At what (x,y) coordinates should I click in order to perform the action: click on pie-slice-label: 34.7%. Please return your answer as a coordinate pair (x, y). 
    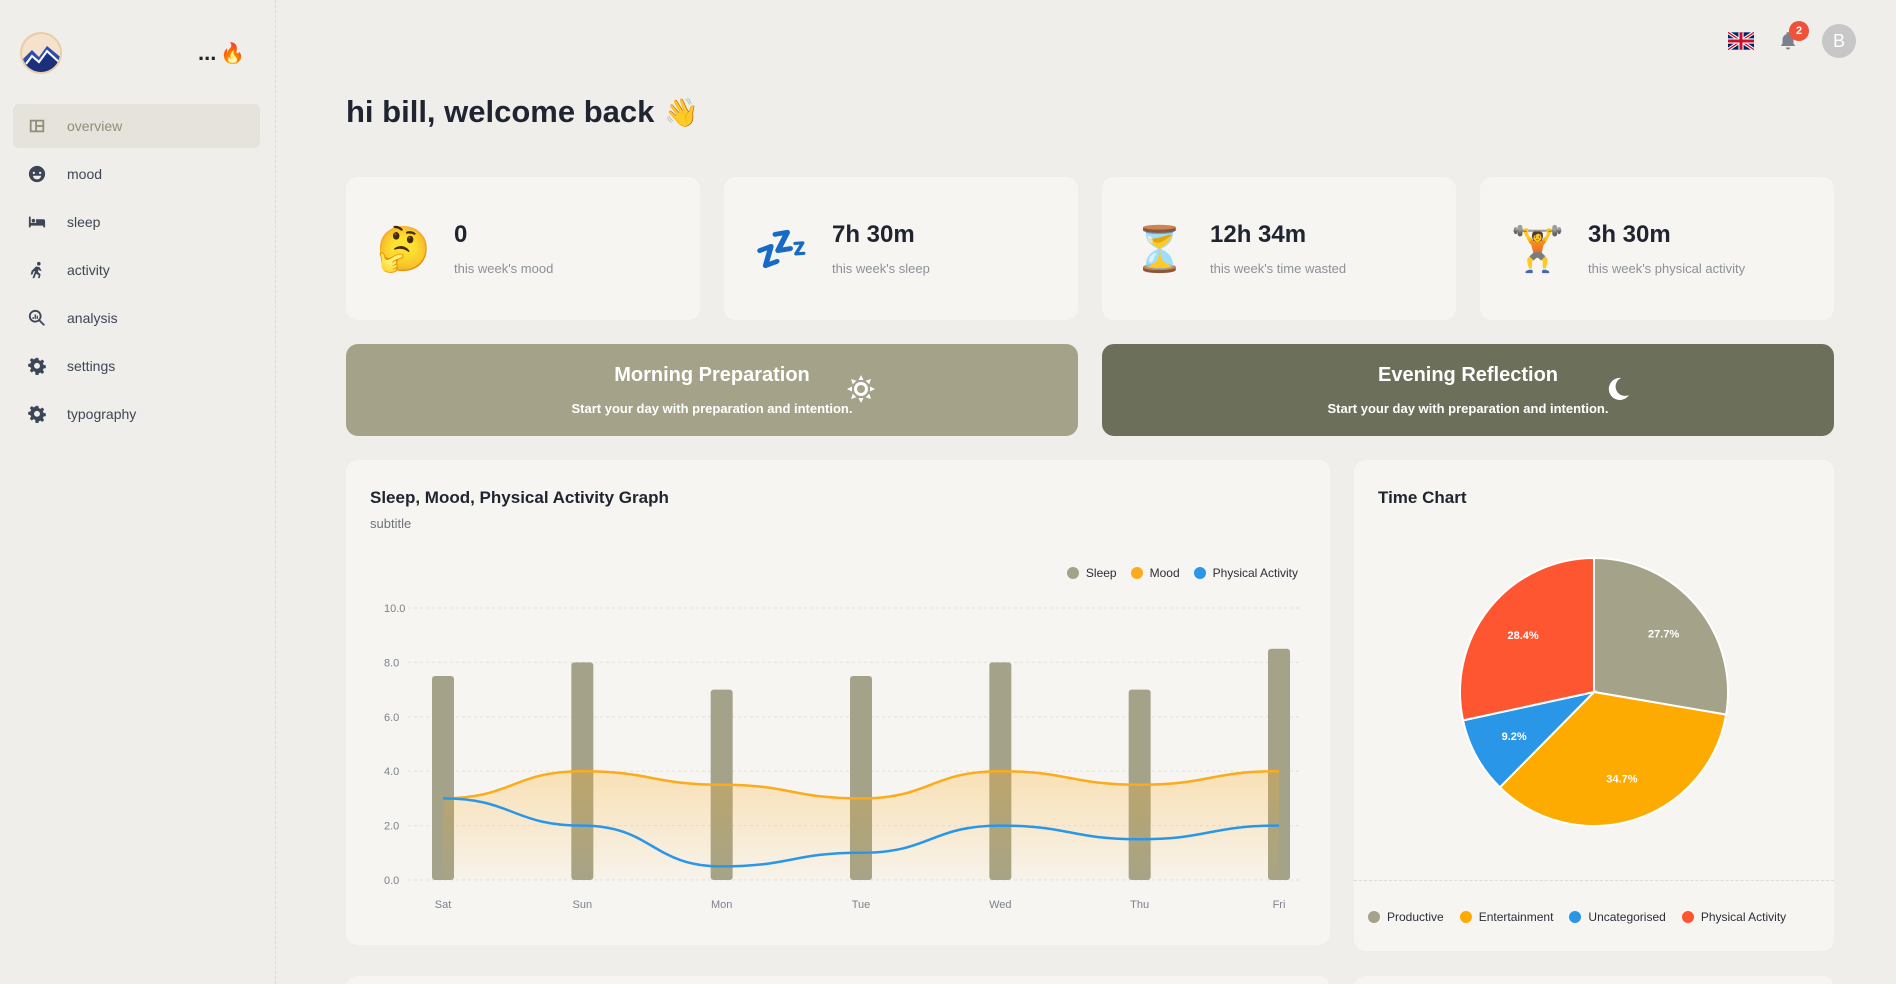
    Looking at the image, I should click on (1621, 780).